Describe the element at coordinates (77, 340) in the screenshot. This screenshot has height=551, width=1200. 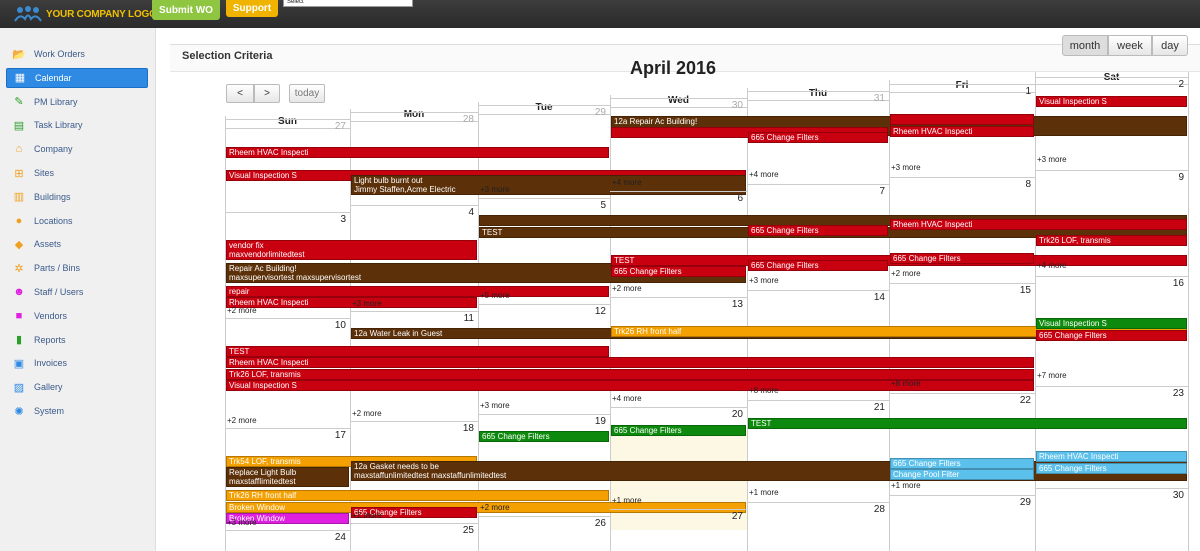
I see `sidebar-item-reports: ▮ Reports` at that location.